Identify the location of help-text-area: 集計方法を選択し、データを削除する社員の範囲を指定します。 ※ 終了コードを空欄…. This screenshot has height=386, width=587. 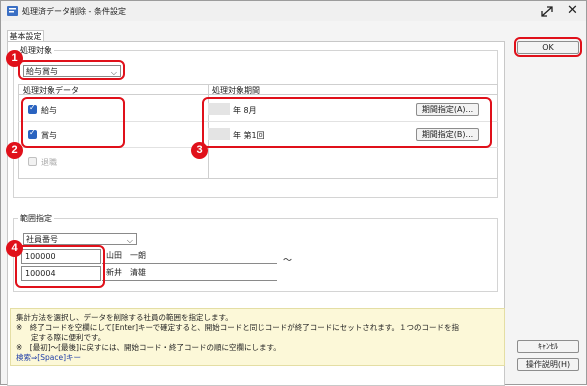
(257, 337).